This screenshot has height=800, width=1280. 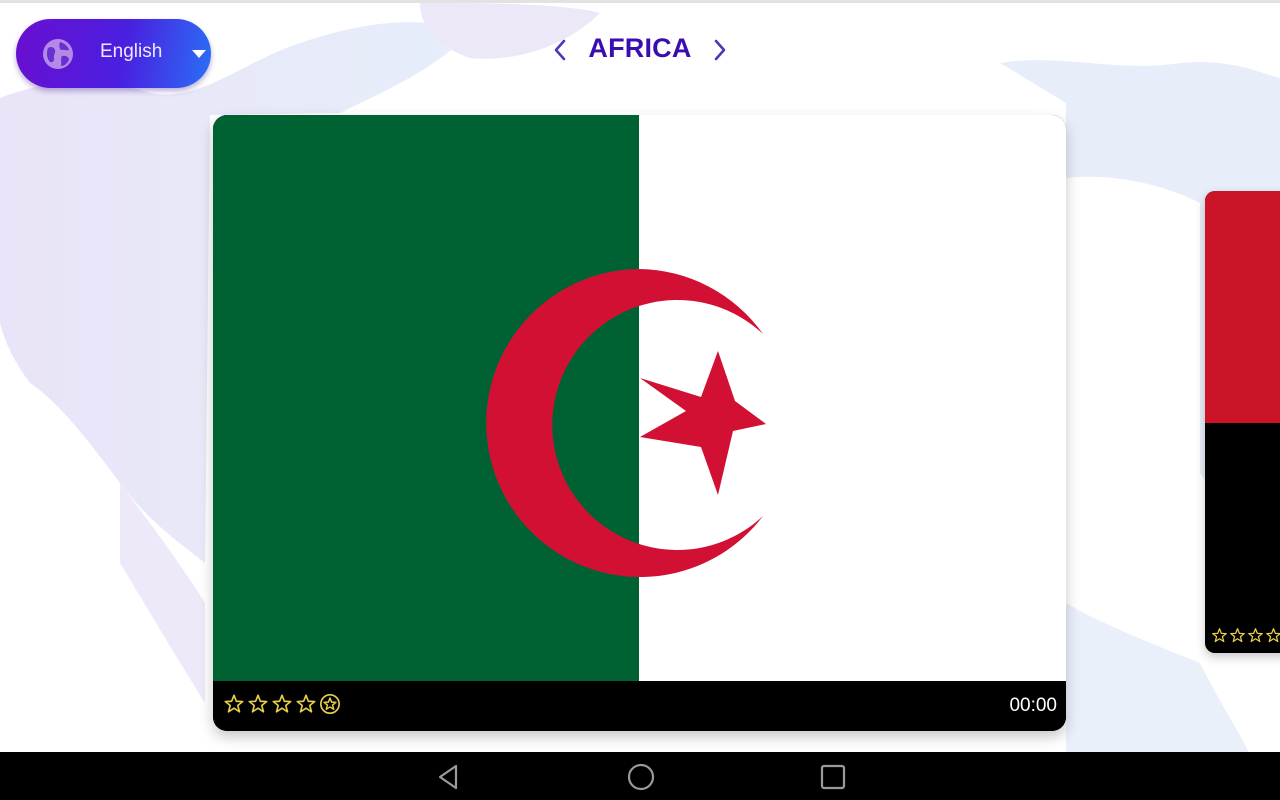 What do you see at coordinates (639, 706) in the screenshot?
I see `card-footer: 00:00` at bounding box center [639, 706].